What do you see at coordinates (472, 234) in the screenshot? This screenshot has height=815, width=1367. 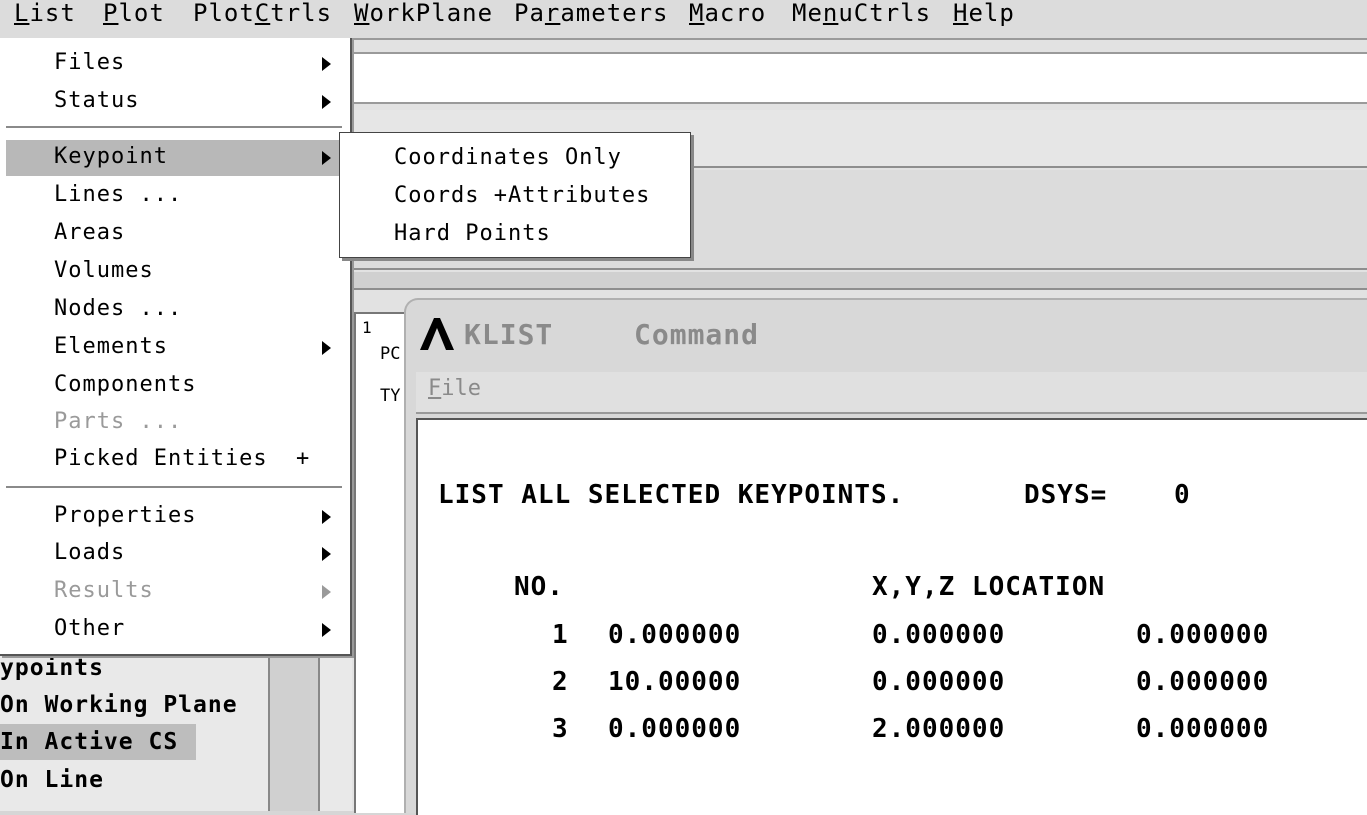 I see `submenu-item-hard-points: Hard Points` at bounding box center [472, 234].